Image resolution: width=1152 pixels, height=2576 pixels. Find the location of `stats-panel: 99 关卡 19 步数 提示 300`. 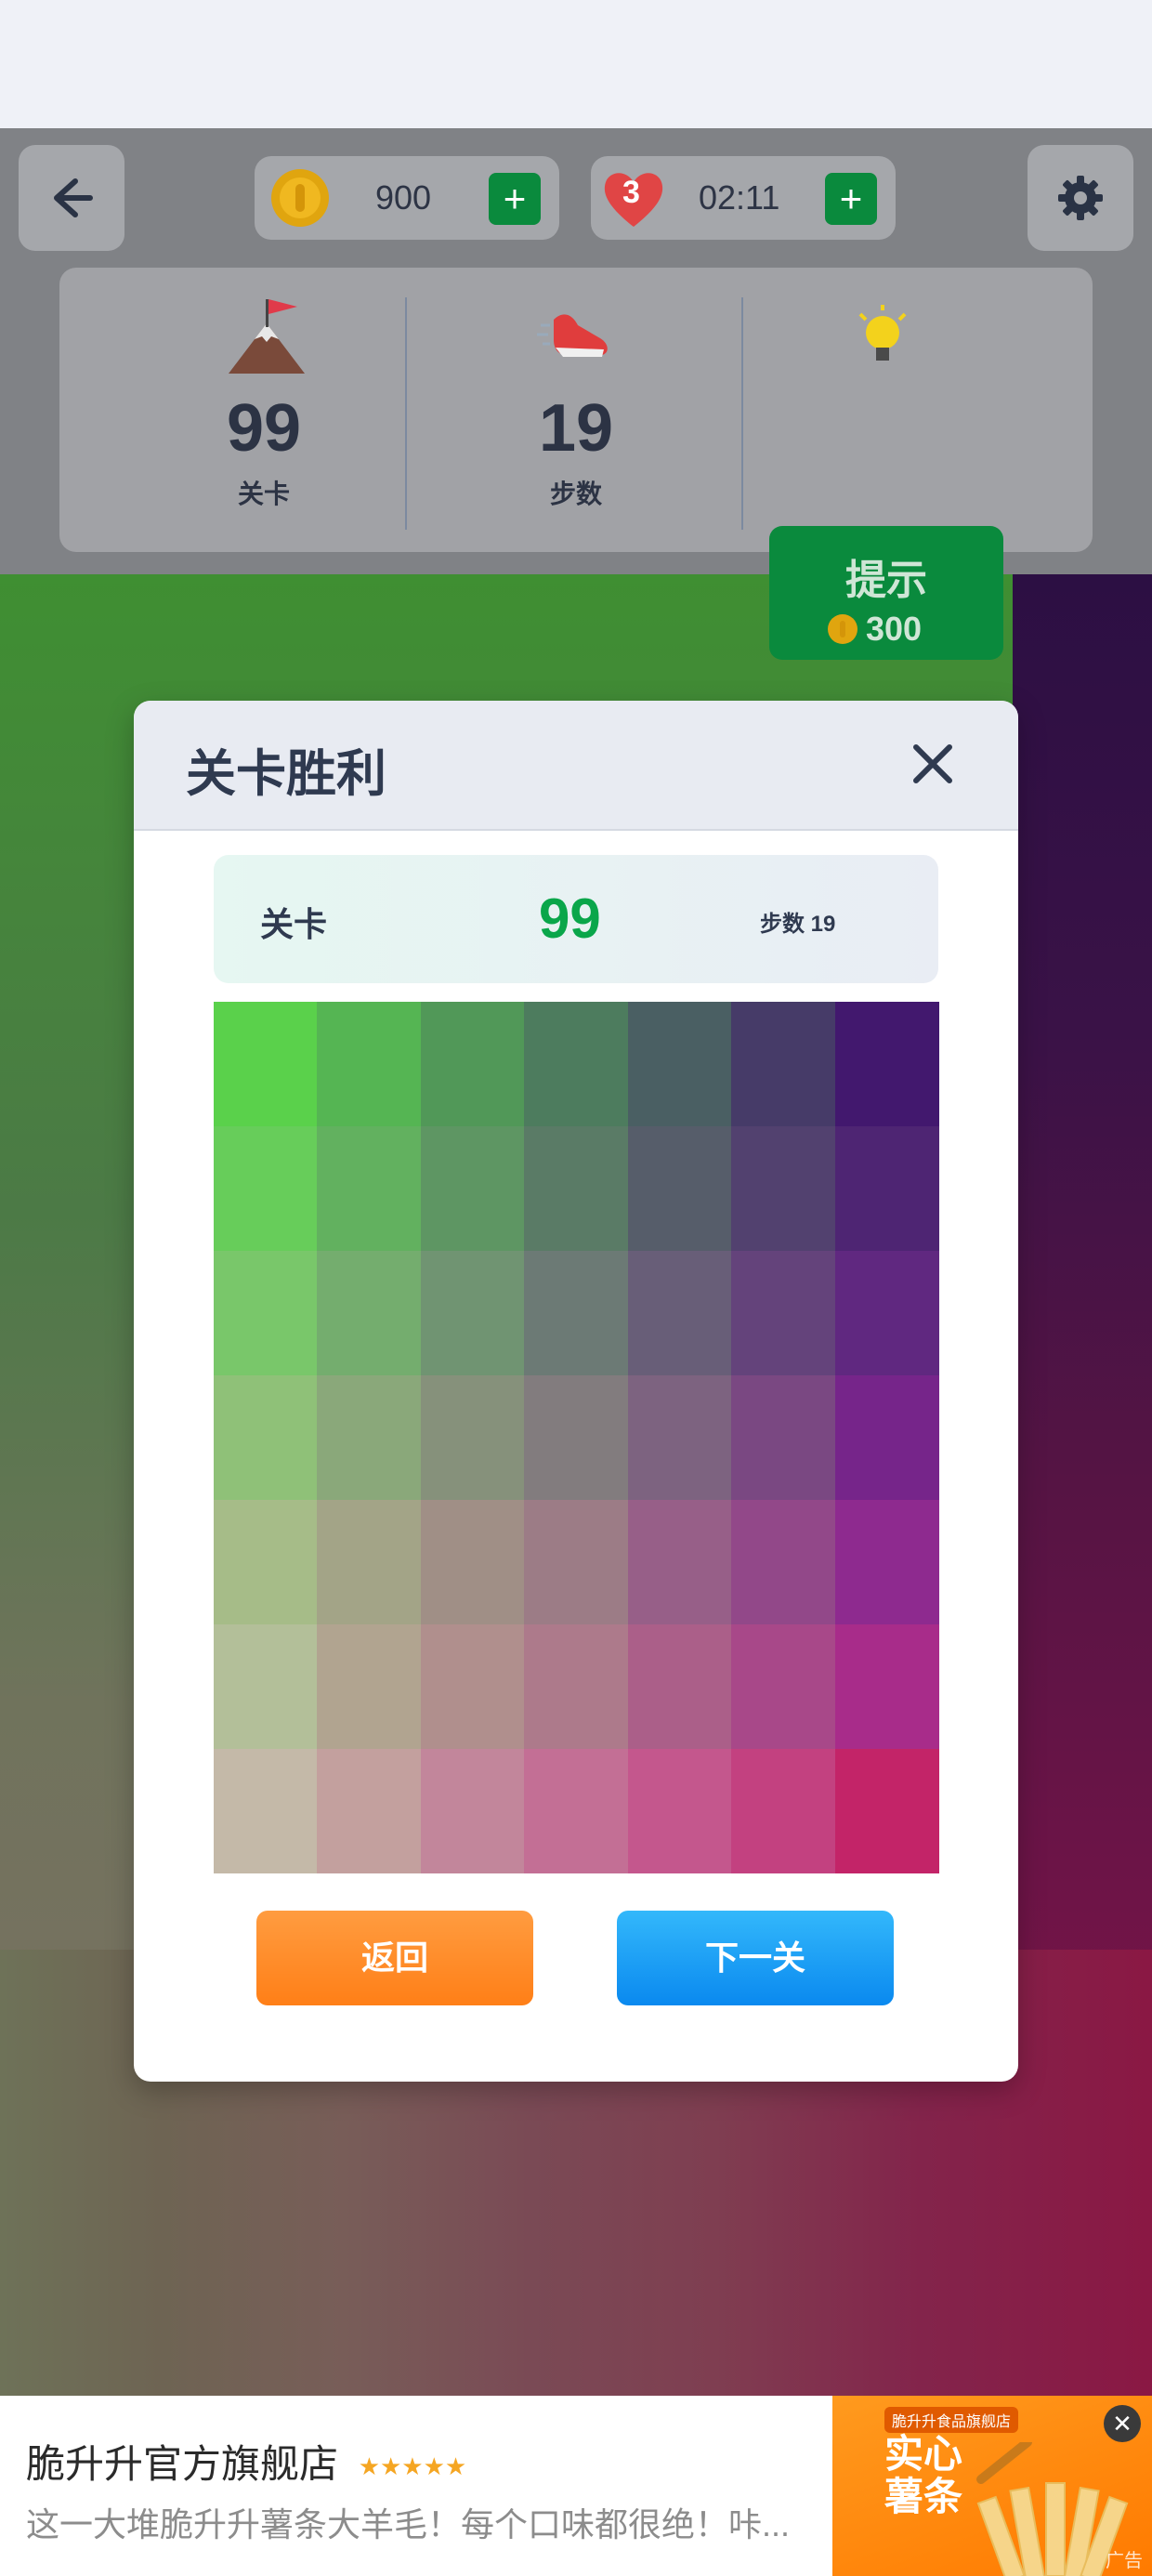

stats-panel: 99 关卡 19 步数 提示 300 is located at coordinates (576, 464).